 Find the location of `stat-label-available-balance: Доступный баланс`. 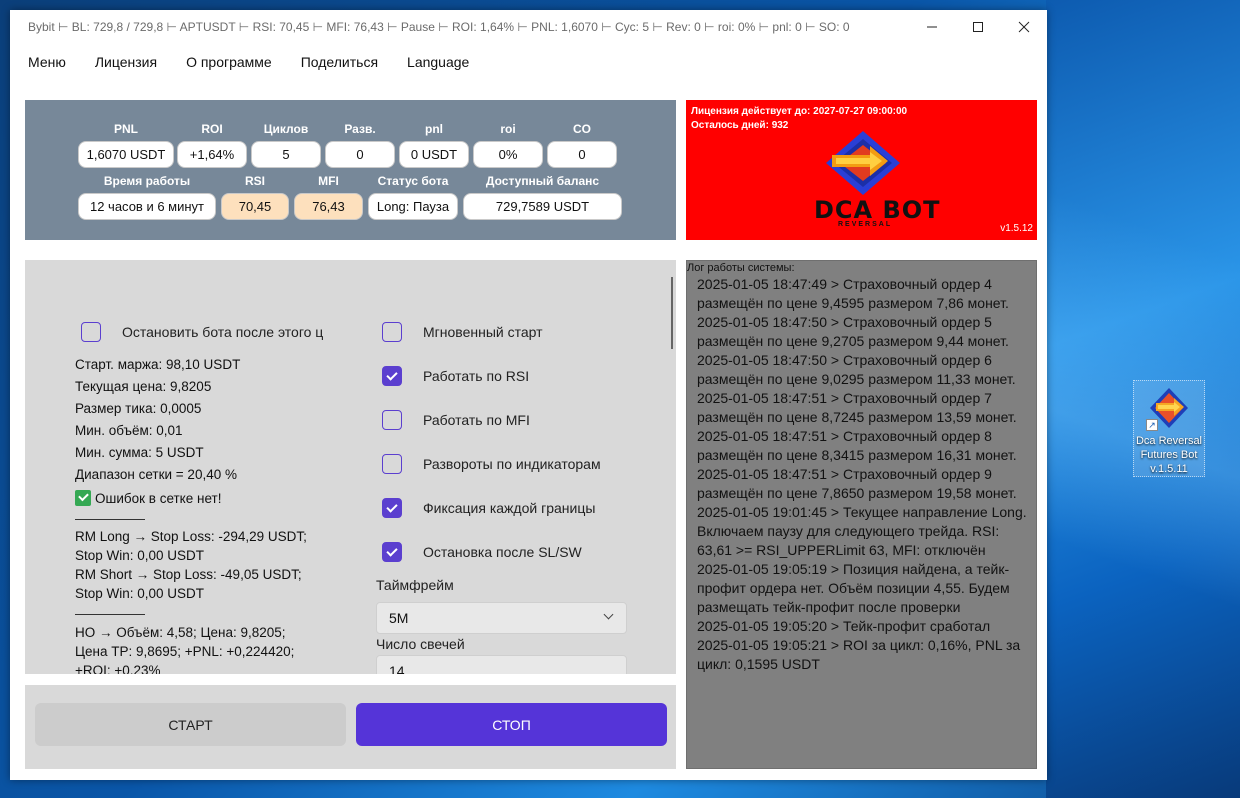

stat-label-available-balance: Доступный баланс is located at coordinates (542, 181).